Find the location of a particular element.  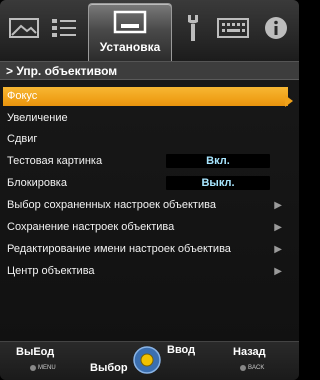

exit-label: ВыЕод is located at coordinates (35, 352).